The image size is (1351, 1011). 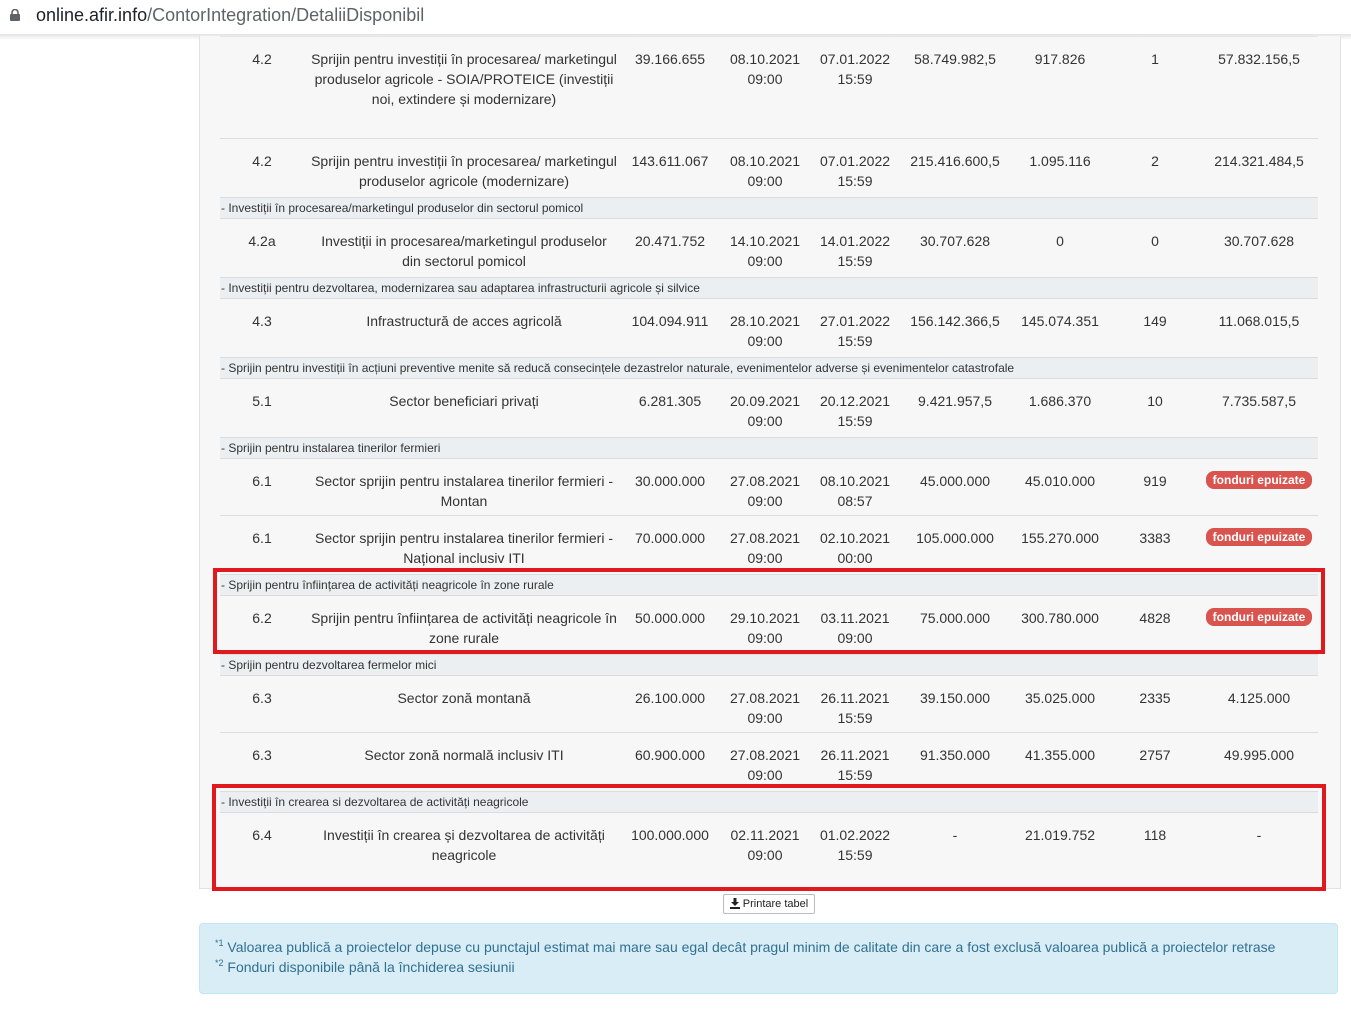 What do you see at coordinates (955, 241) in the screenshot?
I see `cell-p130-text: 30.707.628` at bounding box center [955, 241].